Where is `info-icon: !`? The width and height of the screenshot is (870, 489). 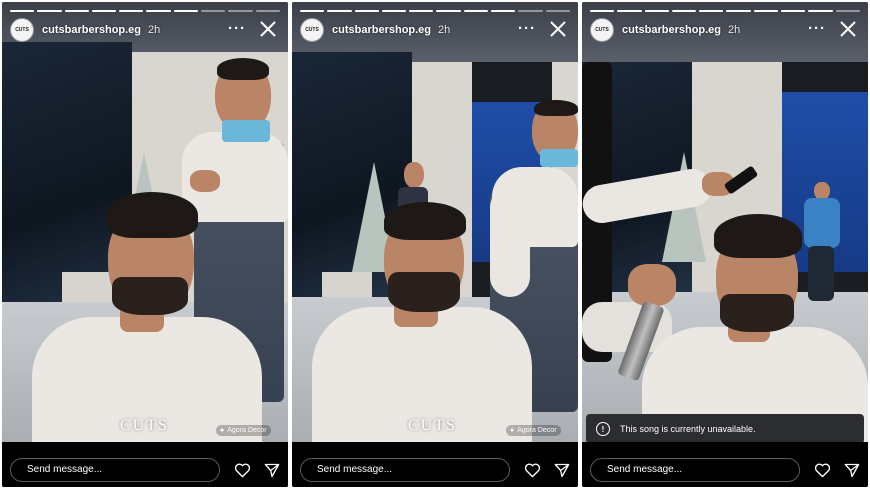 info-icon: ! is located at coordinates (603, 429).